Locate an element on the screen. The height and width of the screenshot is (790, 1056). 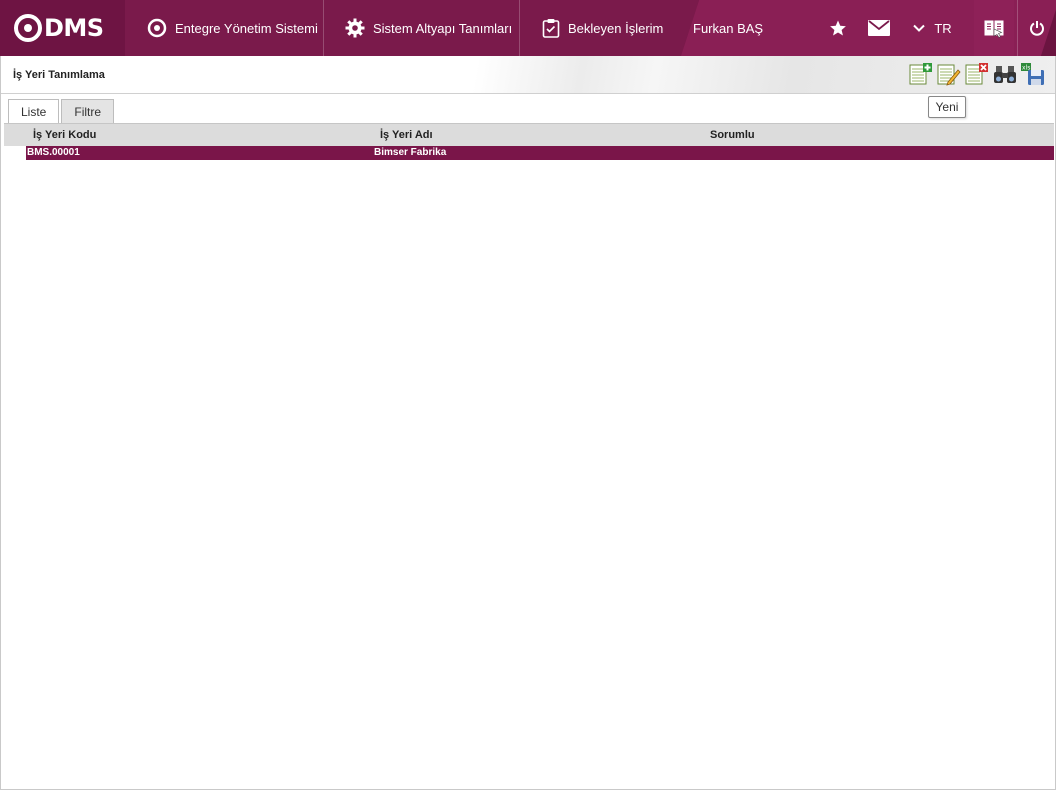
qdms-logo: DMS is located at coordinates (59, 28).